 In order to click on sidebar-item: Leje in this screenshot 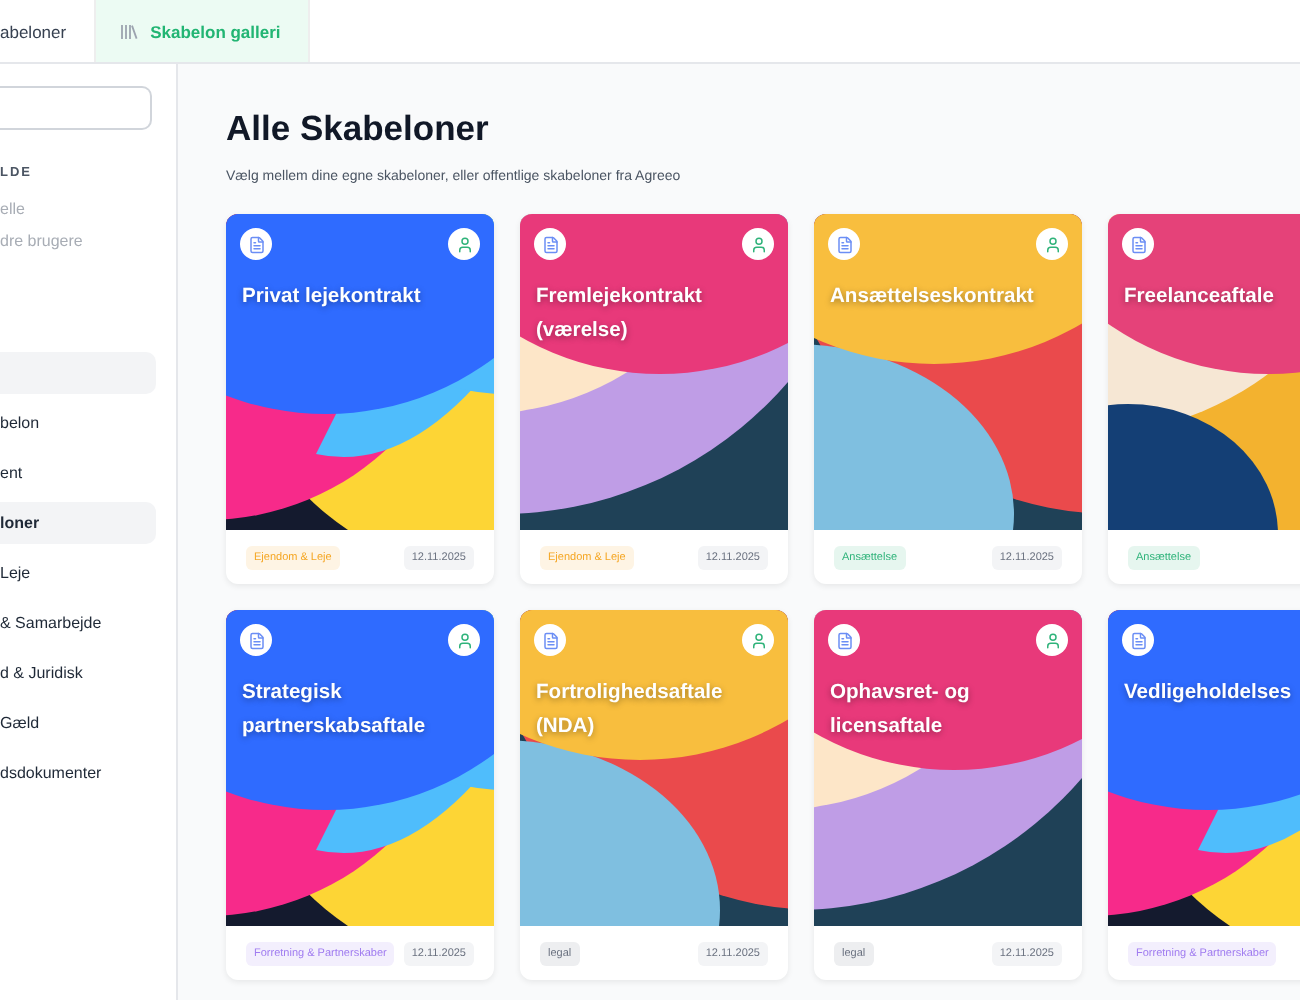, I will do `click(78, 573)`.